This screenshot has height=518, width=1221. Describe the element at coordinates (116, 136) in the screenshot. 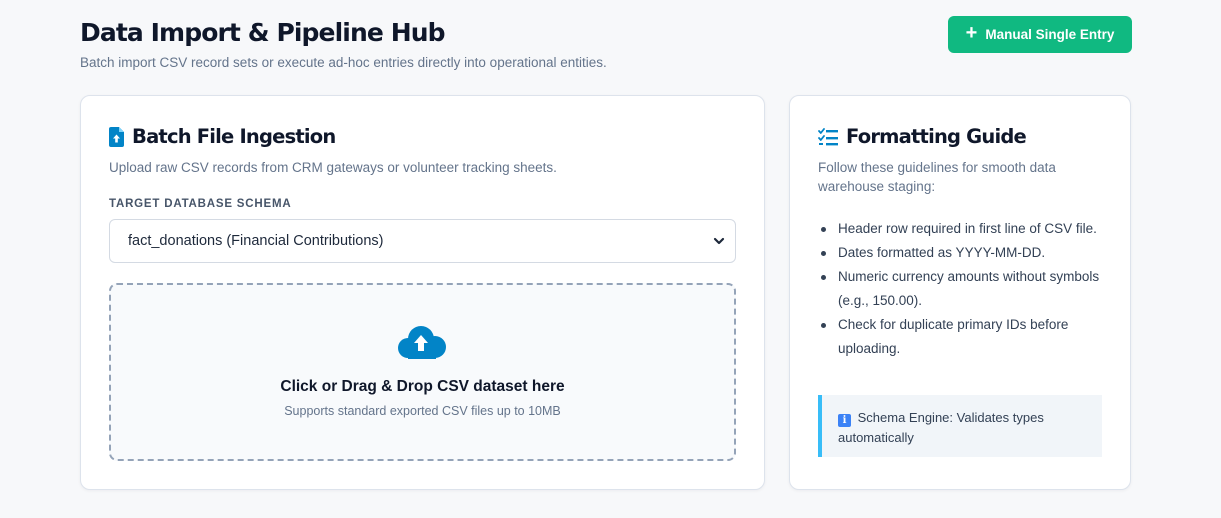

I see `file-upload-icon` at that location.